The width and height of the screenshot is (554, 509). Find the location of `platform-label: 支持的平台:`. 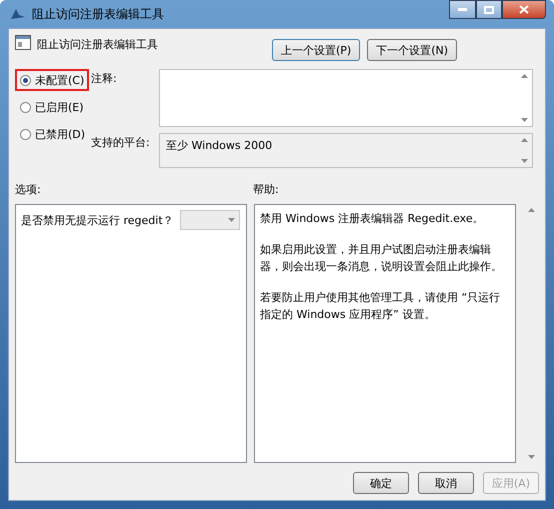

platform-label: 支持的平台: is located at coordinates (121, 142).